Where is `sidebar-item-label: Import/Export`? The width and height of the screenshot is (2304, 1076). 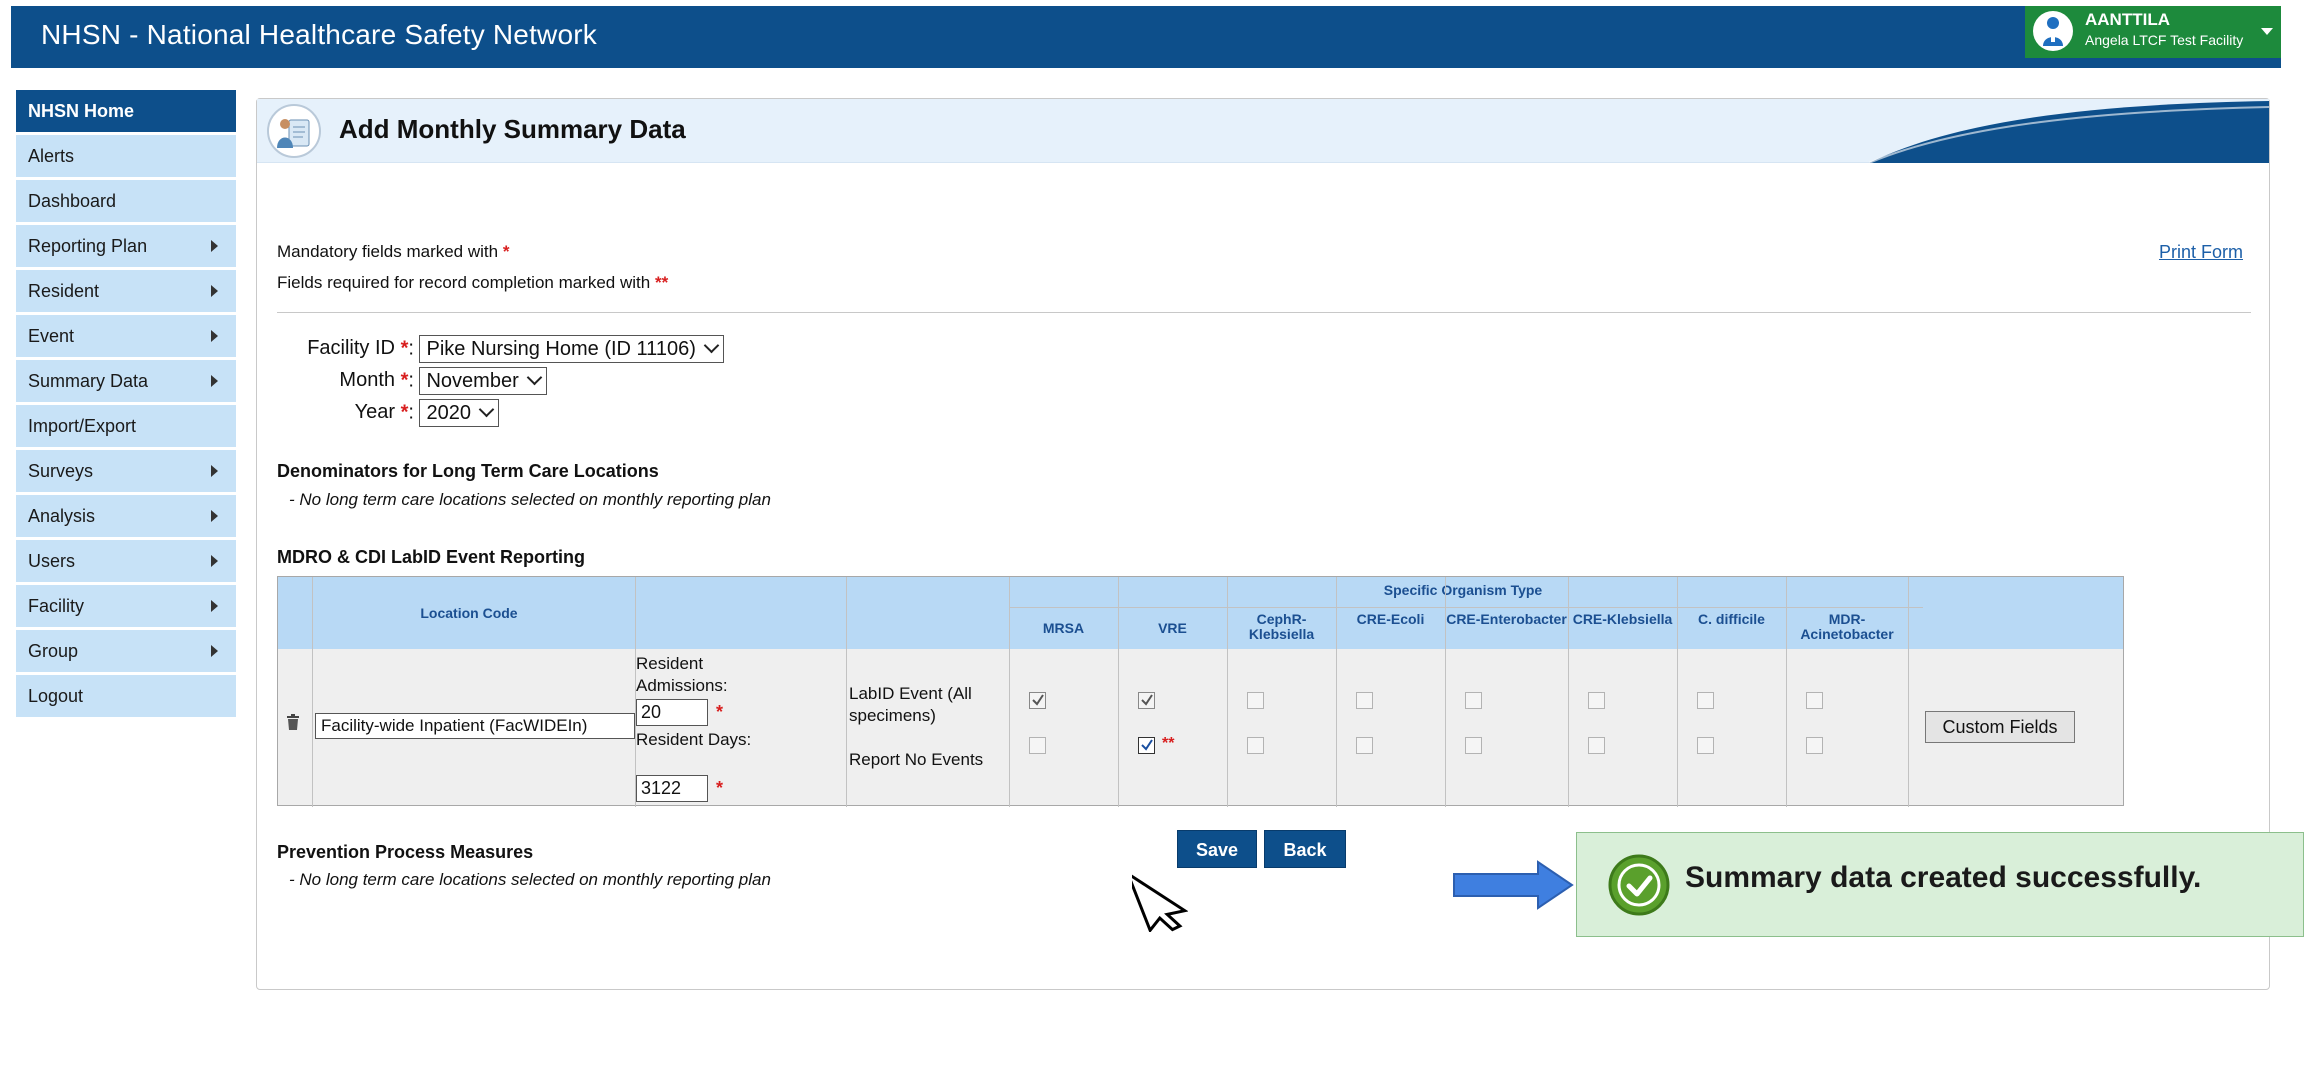
sidebar-item-label: Import/Export is located at coordinates (82, 426).